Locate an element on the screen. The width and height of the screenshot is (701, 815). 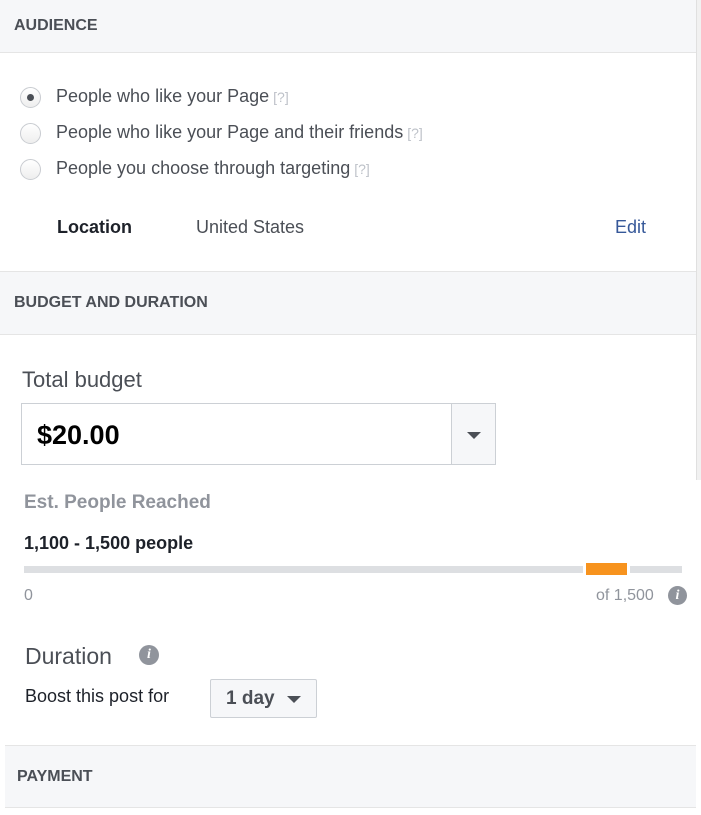
reach-value: 1,100 - 1,500 people is located at coordinates (109, 543).